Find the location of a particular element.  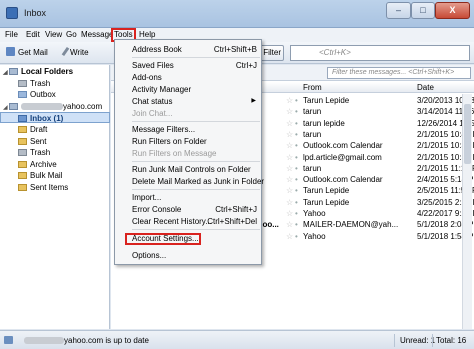

column-date: Date is located at coordinates (425, 87).